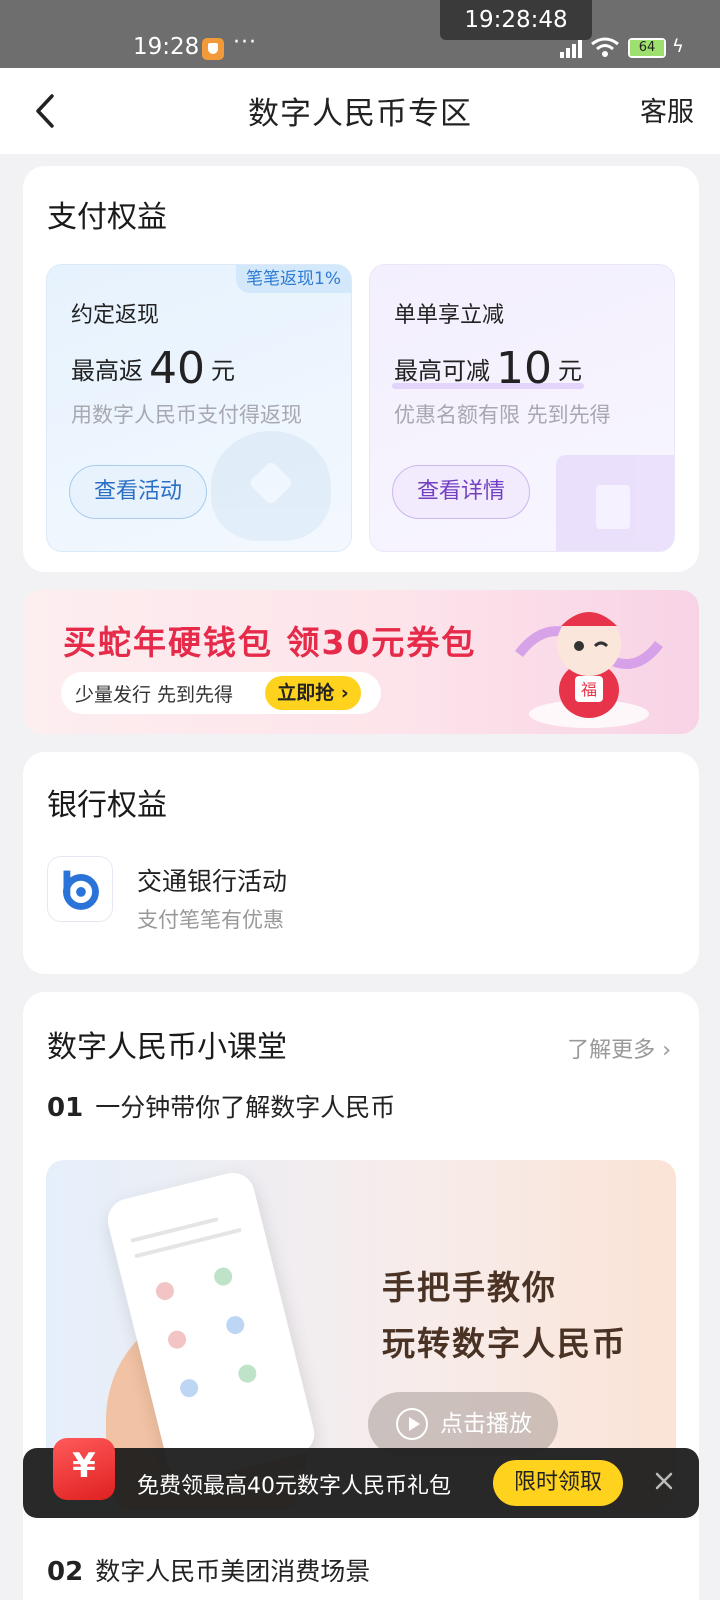 This screenshot has height=1600, width=720. What do you see at coordinates (666, 1050) in the screenshot?
I see `chevron-right-icon: ›` at bounding box center [666, 1050].